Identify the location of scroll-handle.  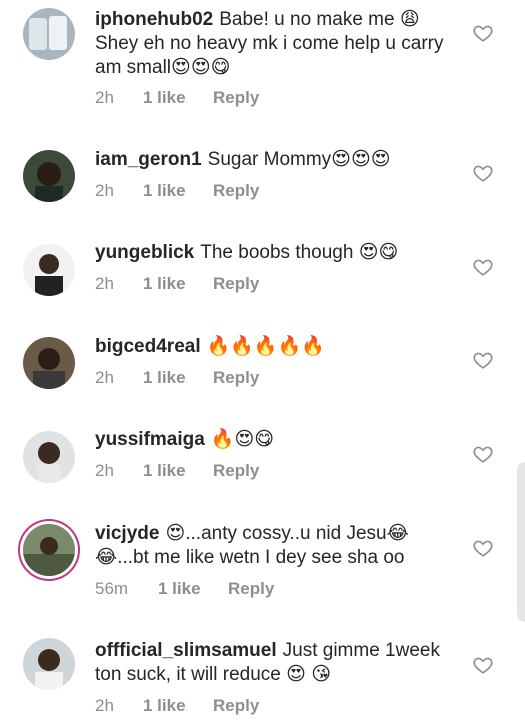
(521, 542).